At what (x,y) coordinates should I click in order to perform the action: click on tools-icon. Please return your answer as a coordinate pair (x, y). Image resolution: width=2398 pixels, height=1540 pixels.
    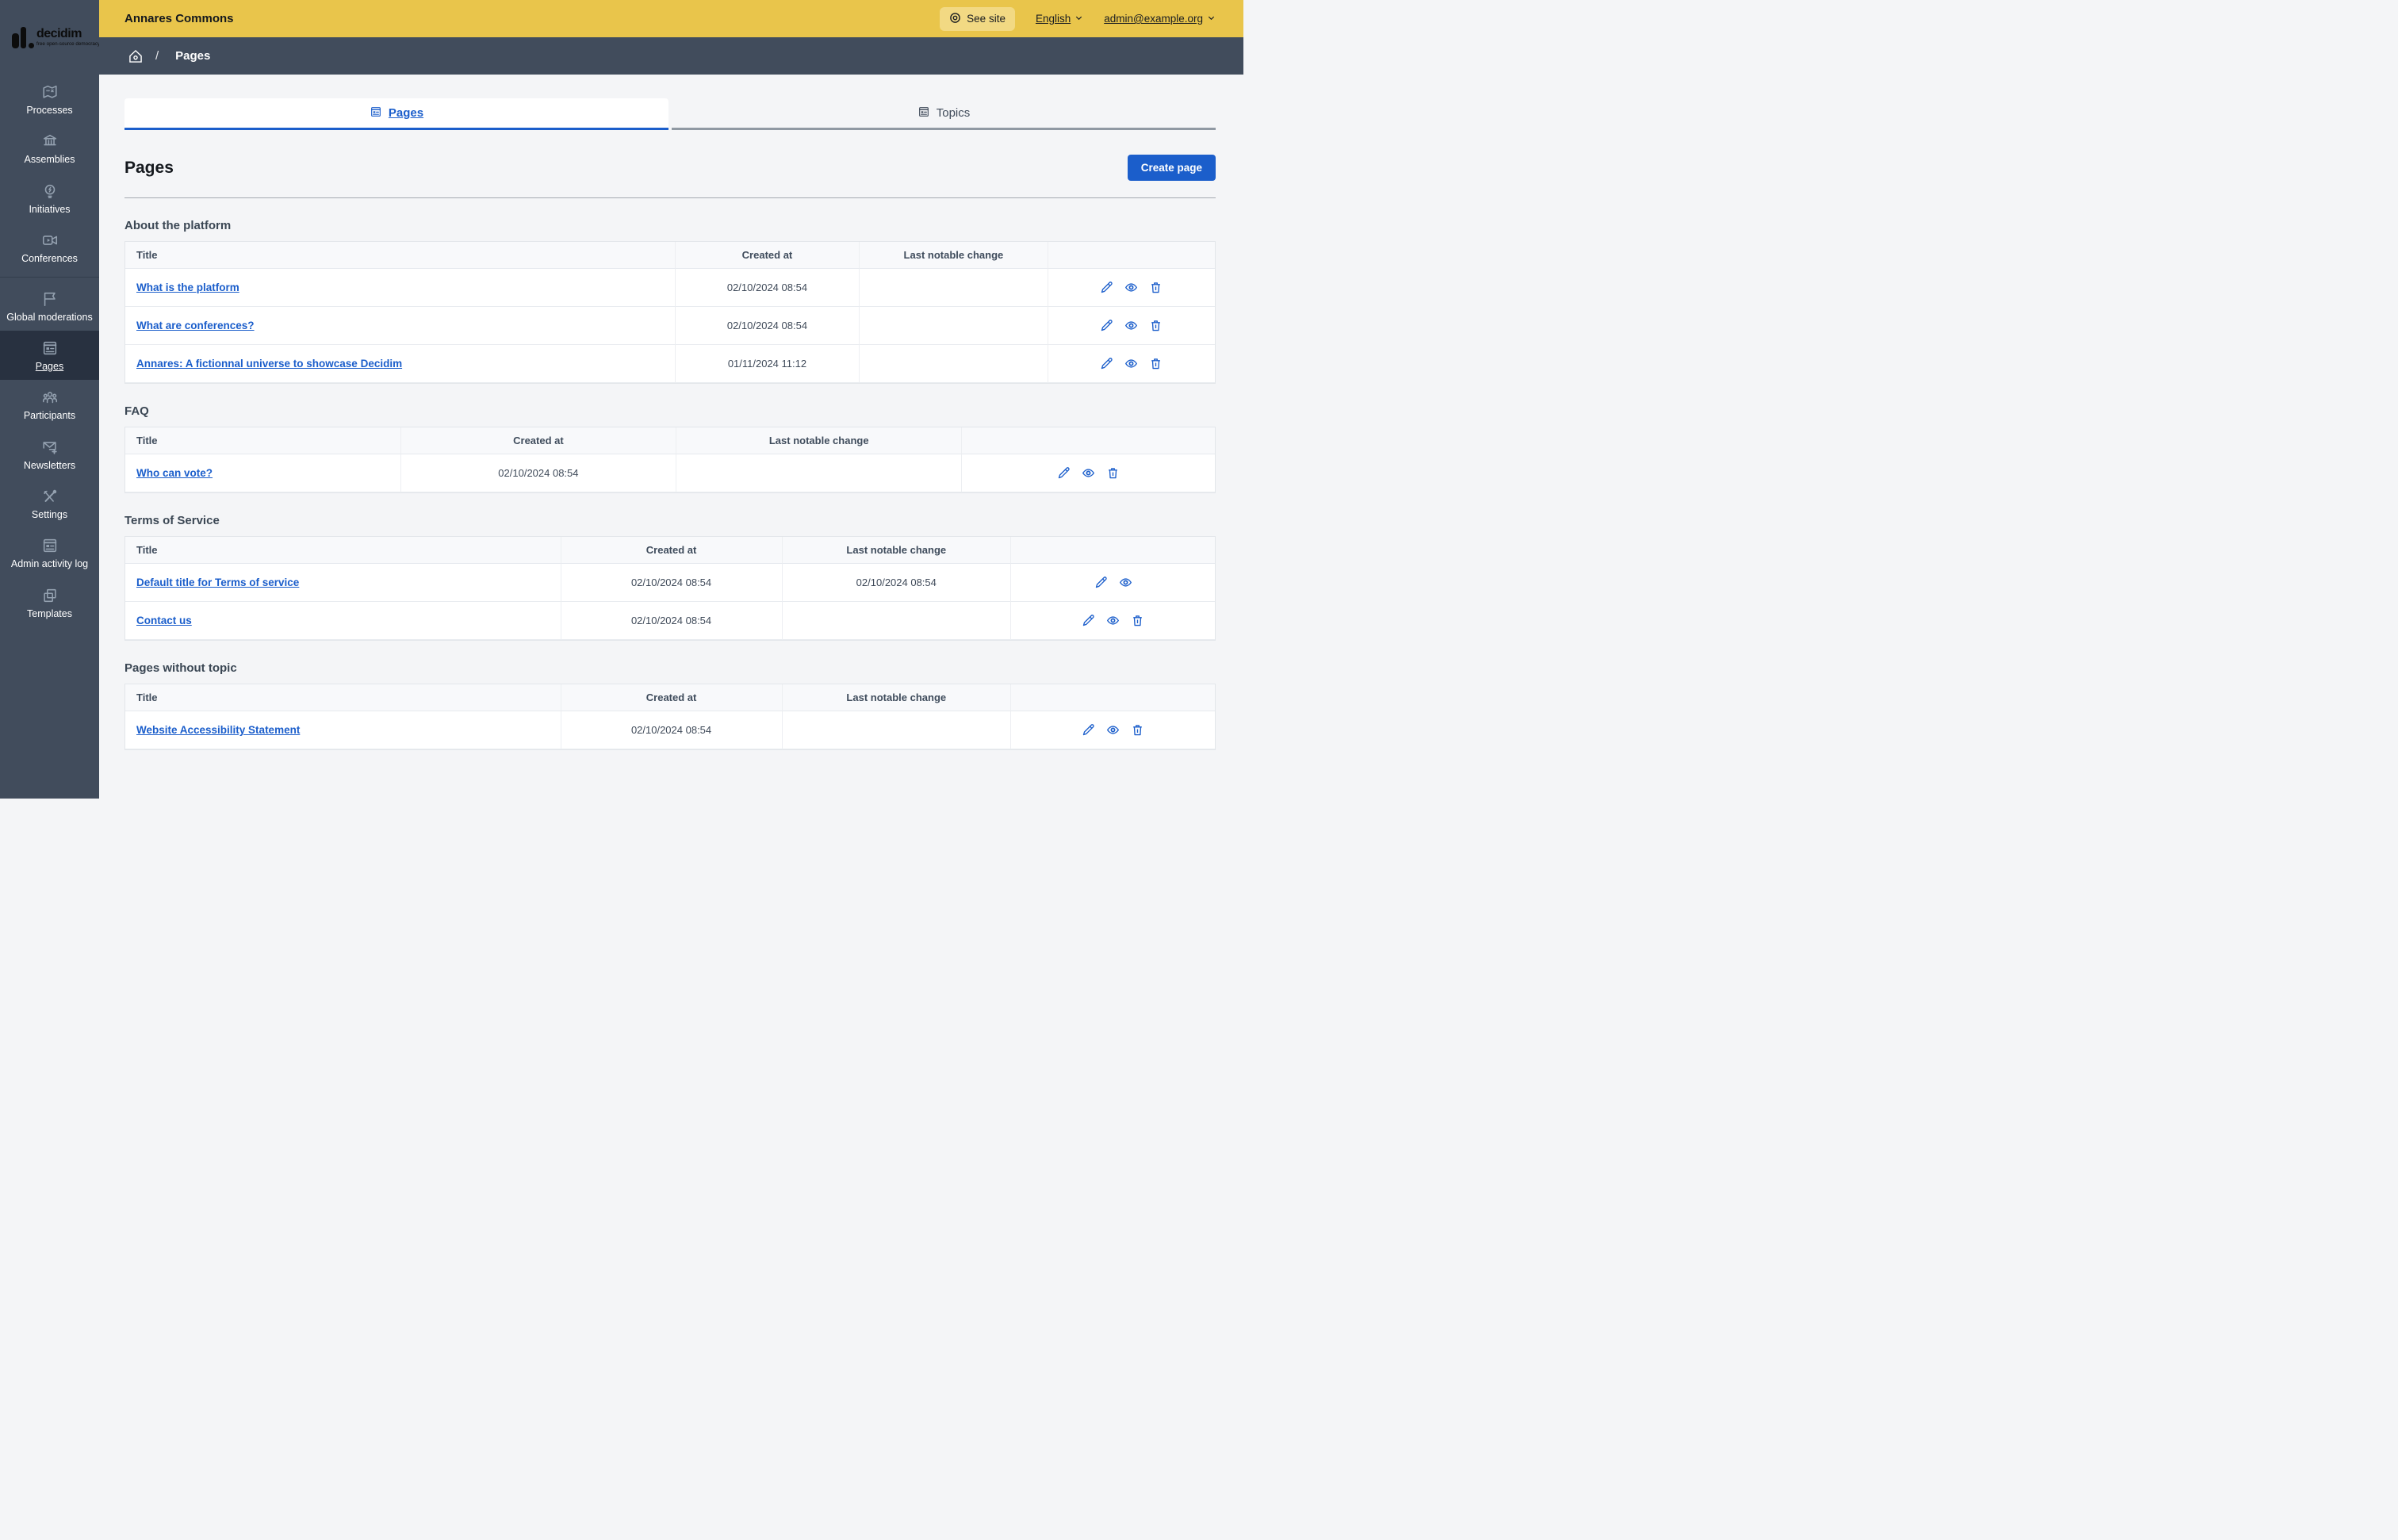
    Looking at the image, I should click on (50, 496).